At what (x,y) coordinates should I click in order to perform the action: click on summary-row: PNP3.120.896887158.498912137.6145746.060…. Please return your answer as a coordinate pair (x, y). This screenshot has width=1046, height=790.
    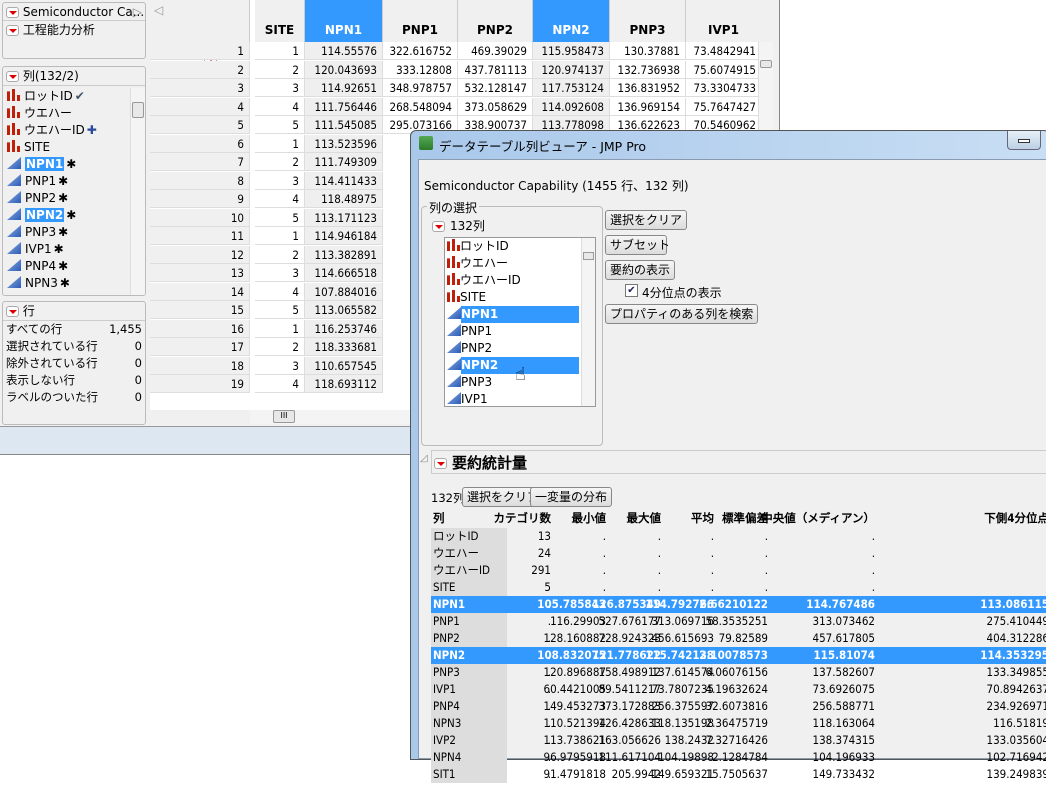
    Looking at the image, I should click on (738, 672).